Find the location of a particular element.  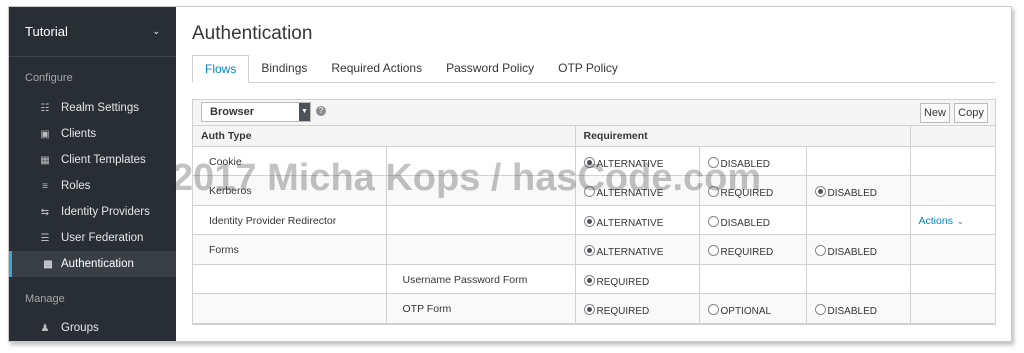

table-row: Forms ALTERNATIVE REQUIRED DISABLED is located at coordinates (594, 249).